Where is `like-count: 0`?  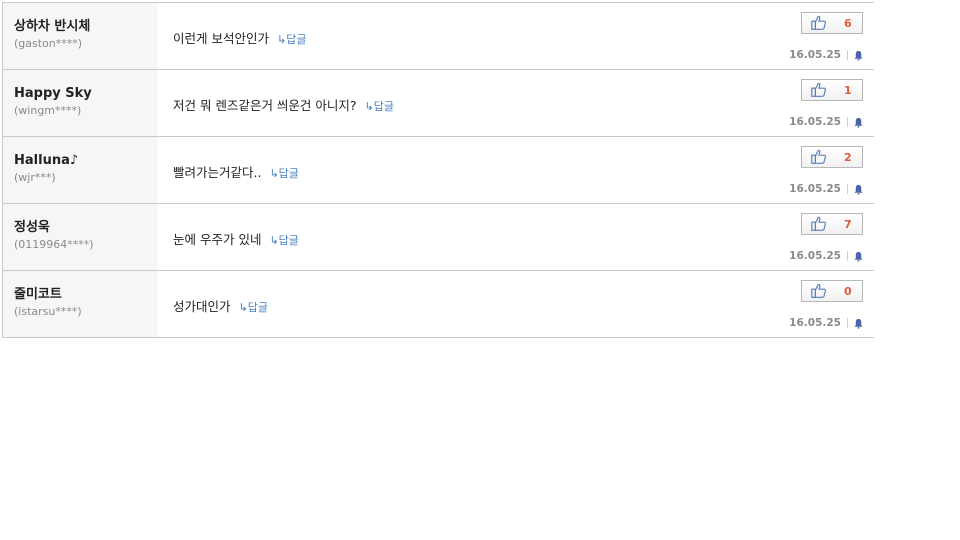 like-count: 0 is located at coordinates (848, 291).